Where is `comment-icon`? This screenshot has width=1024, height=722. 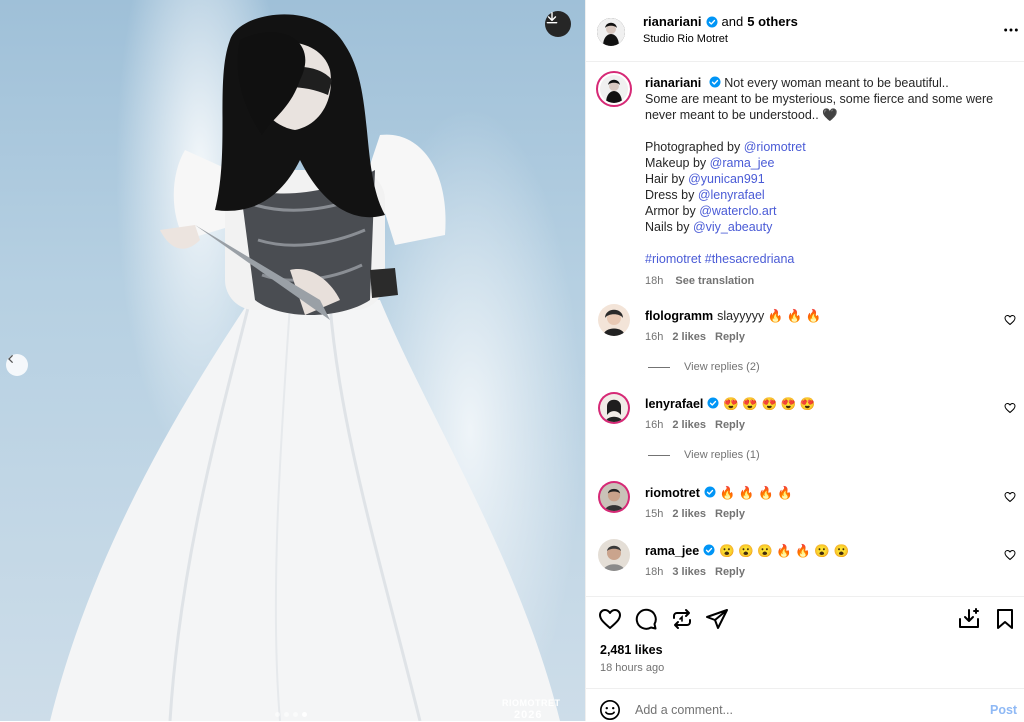 comment-icon is located at coordinates (646, 619).